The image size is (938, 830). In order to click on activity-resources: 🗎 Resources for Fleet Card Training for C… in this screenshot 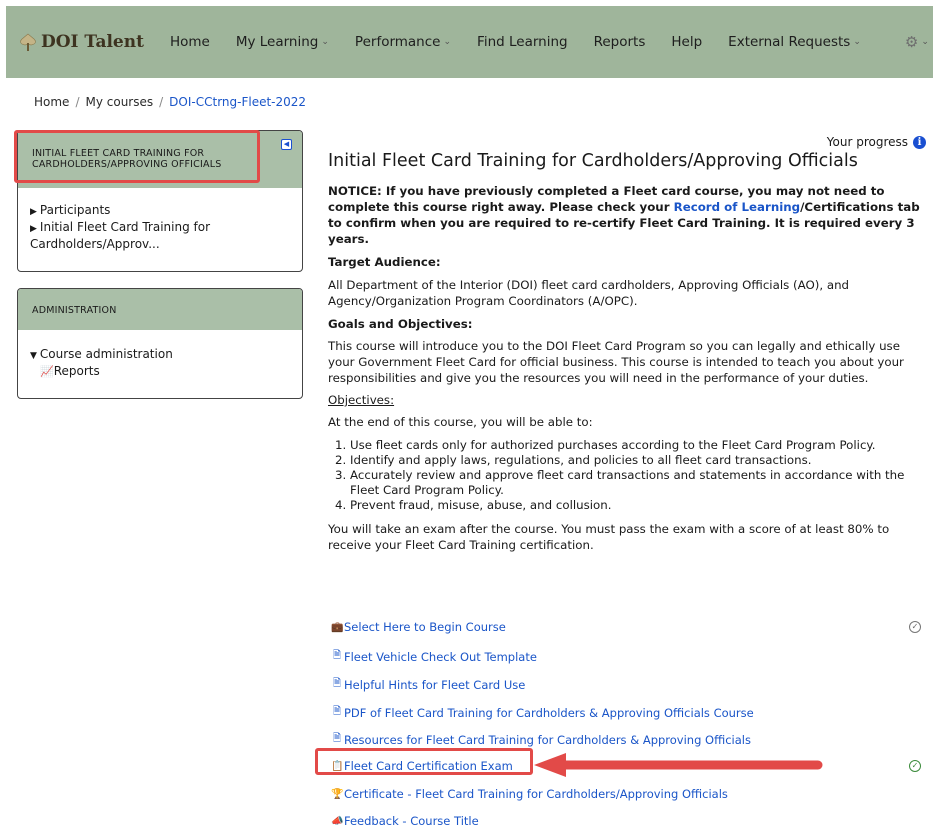, I will do `click(541, 739)`.